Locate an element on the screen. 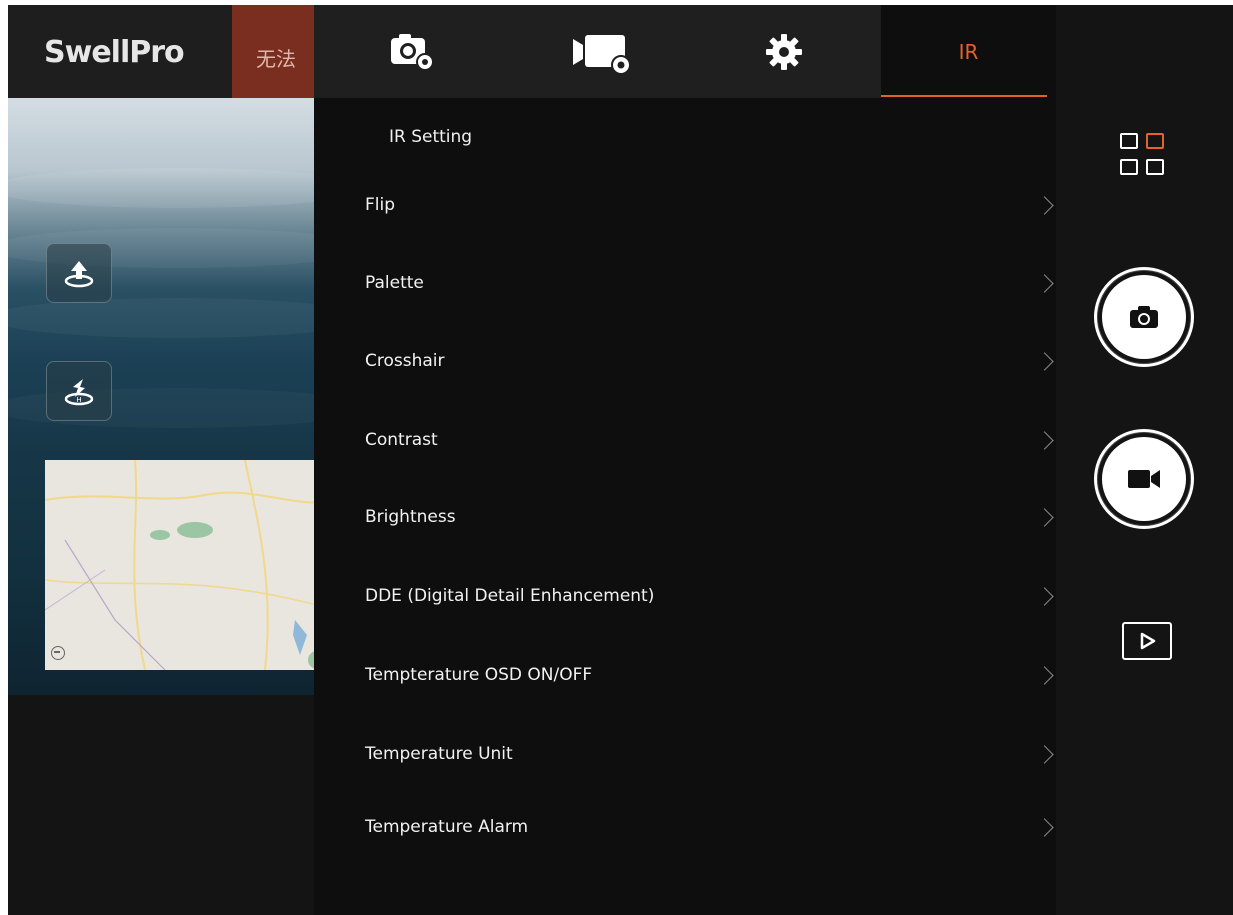 The height and width of the screenshot is (915, 1233). right-control-rail is located at coordinates (1144, 460).